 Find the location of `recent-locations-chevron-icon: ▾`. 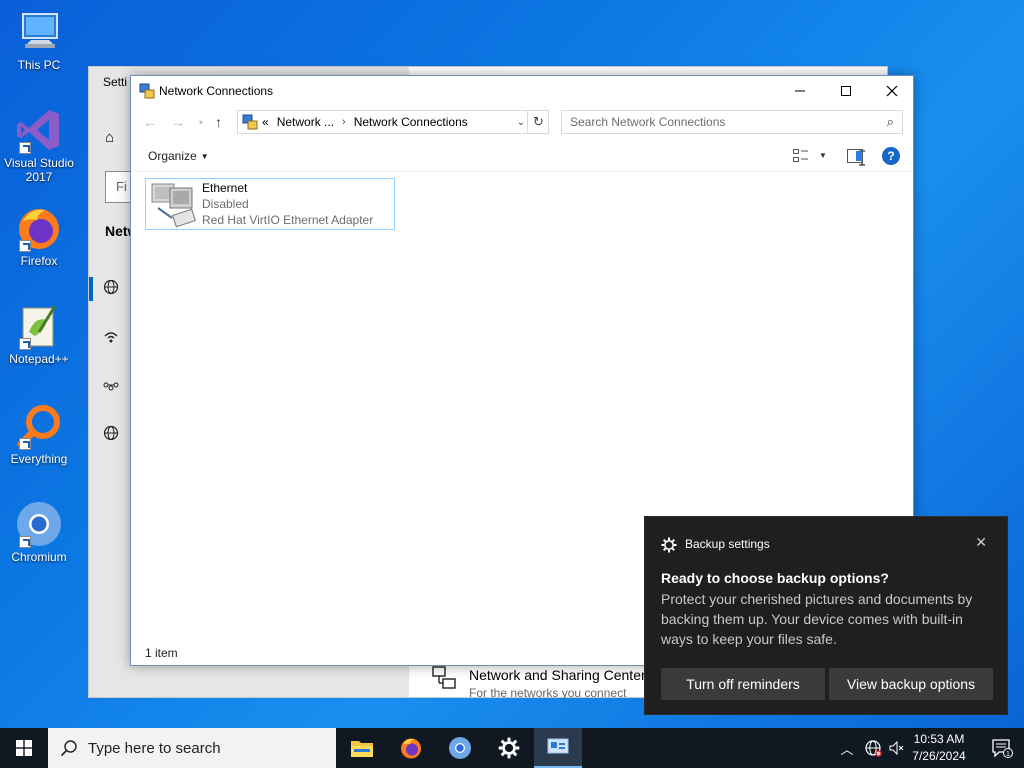

recent-locations-chevron-icon: ▾ is located at coordinates (201, 122).